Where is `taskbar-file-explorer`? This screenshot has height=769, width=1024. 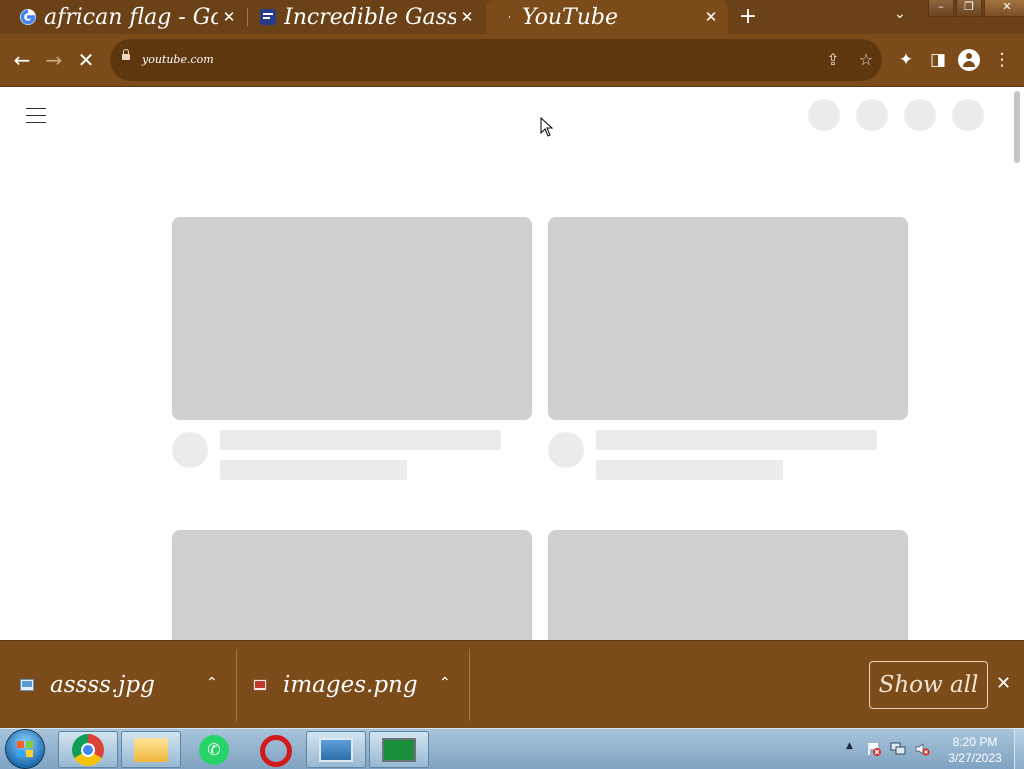 taskbar-file-explorer is located at coordinates (151, 749).